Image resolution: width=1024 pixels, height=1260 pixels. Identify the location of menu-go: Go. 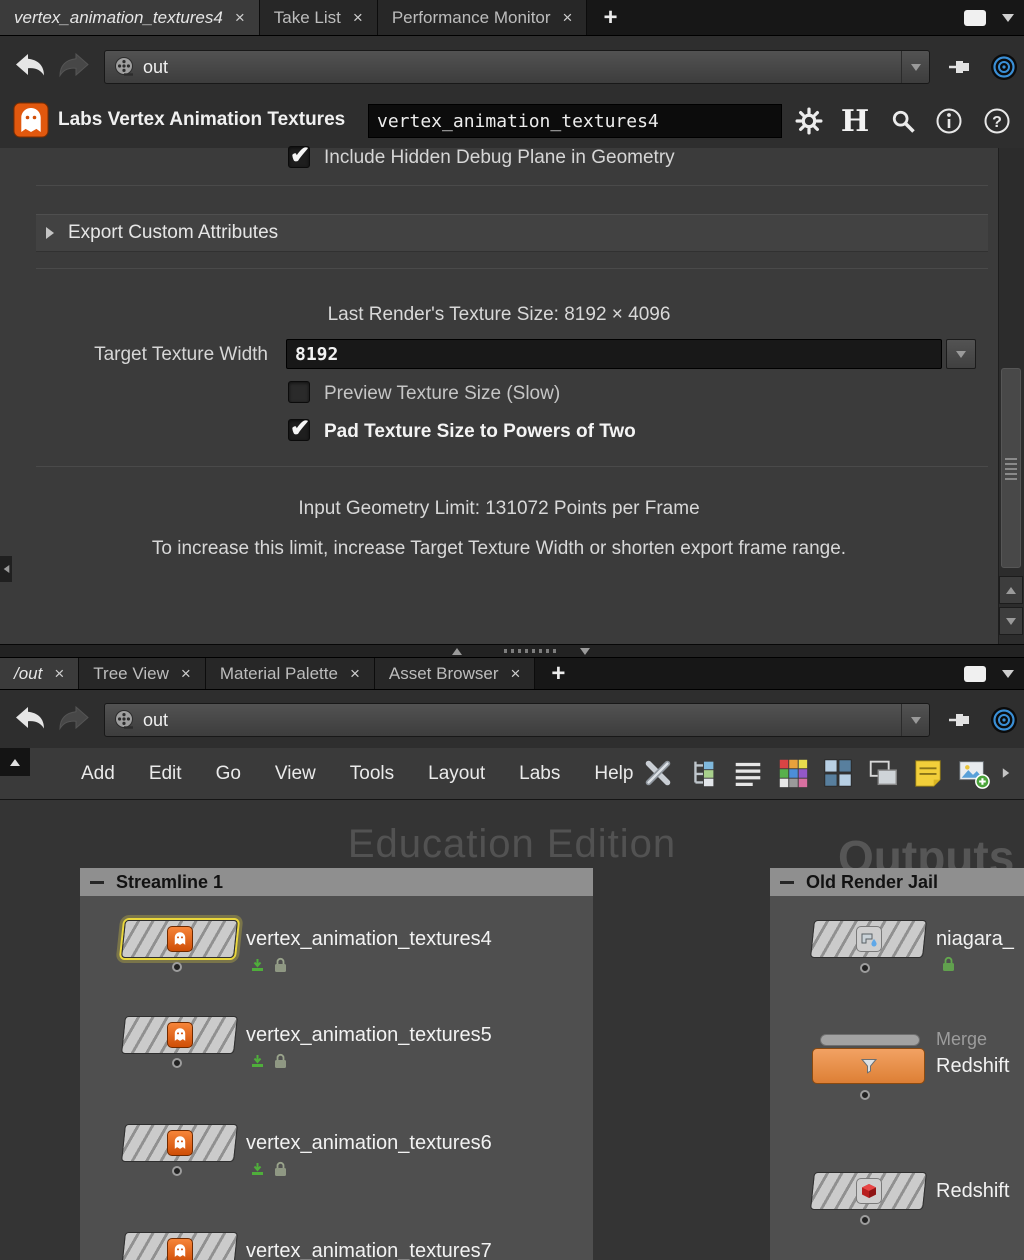
(228, 774).